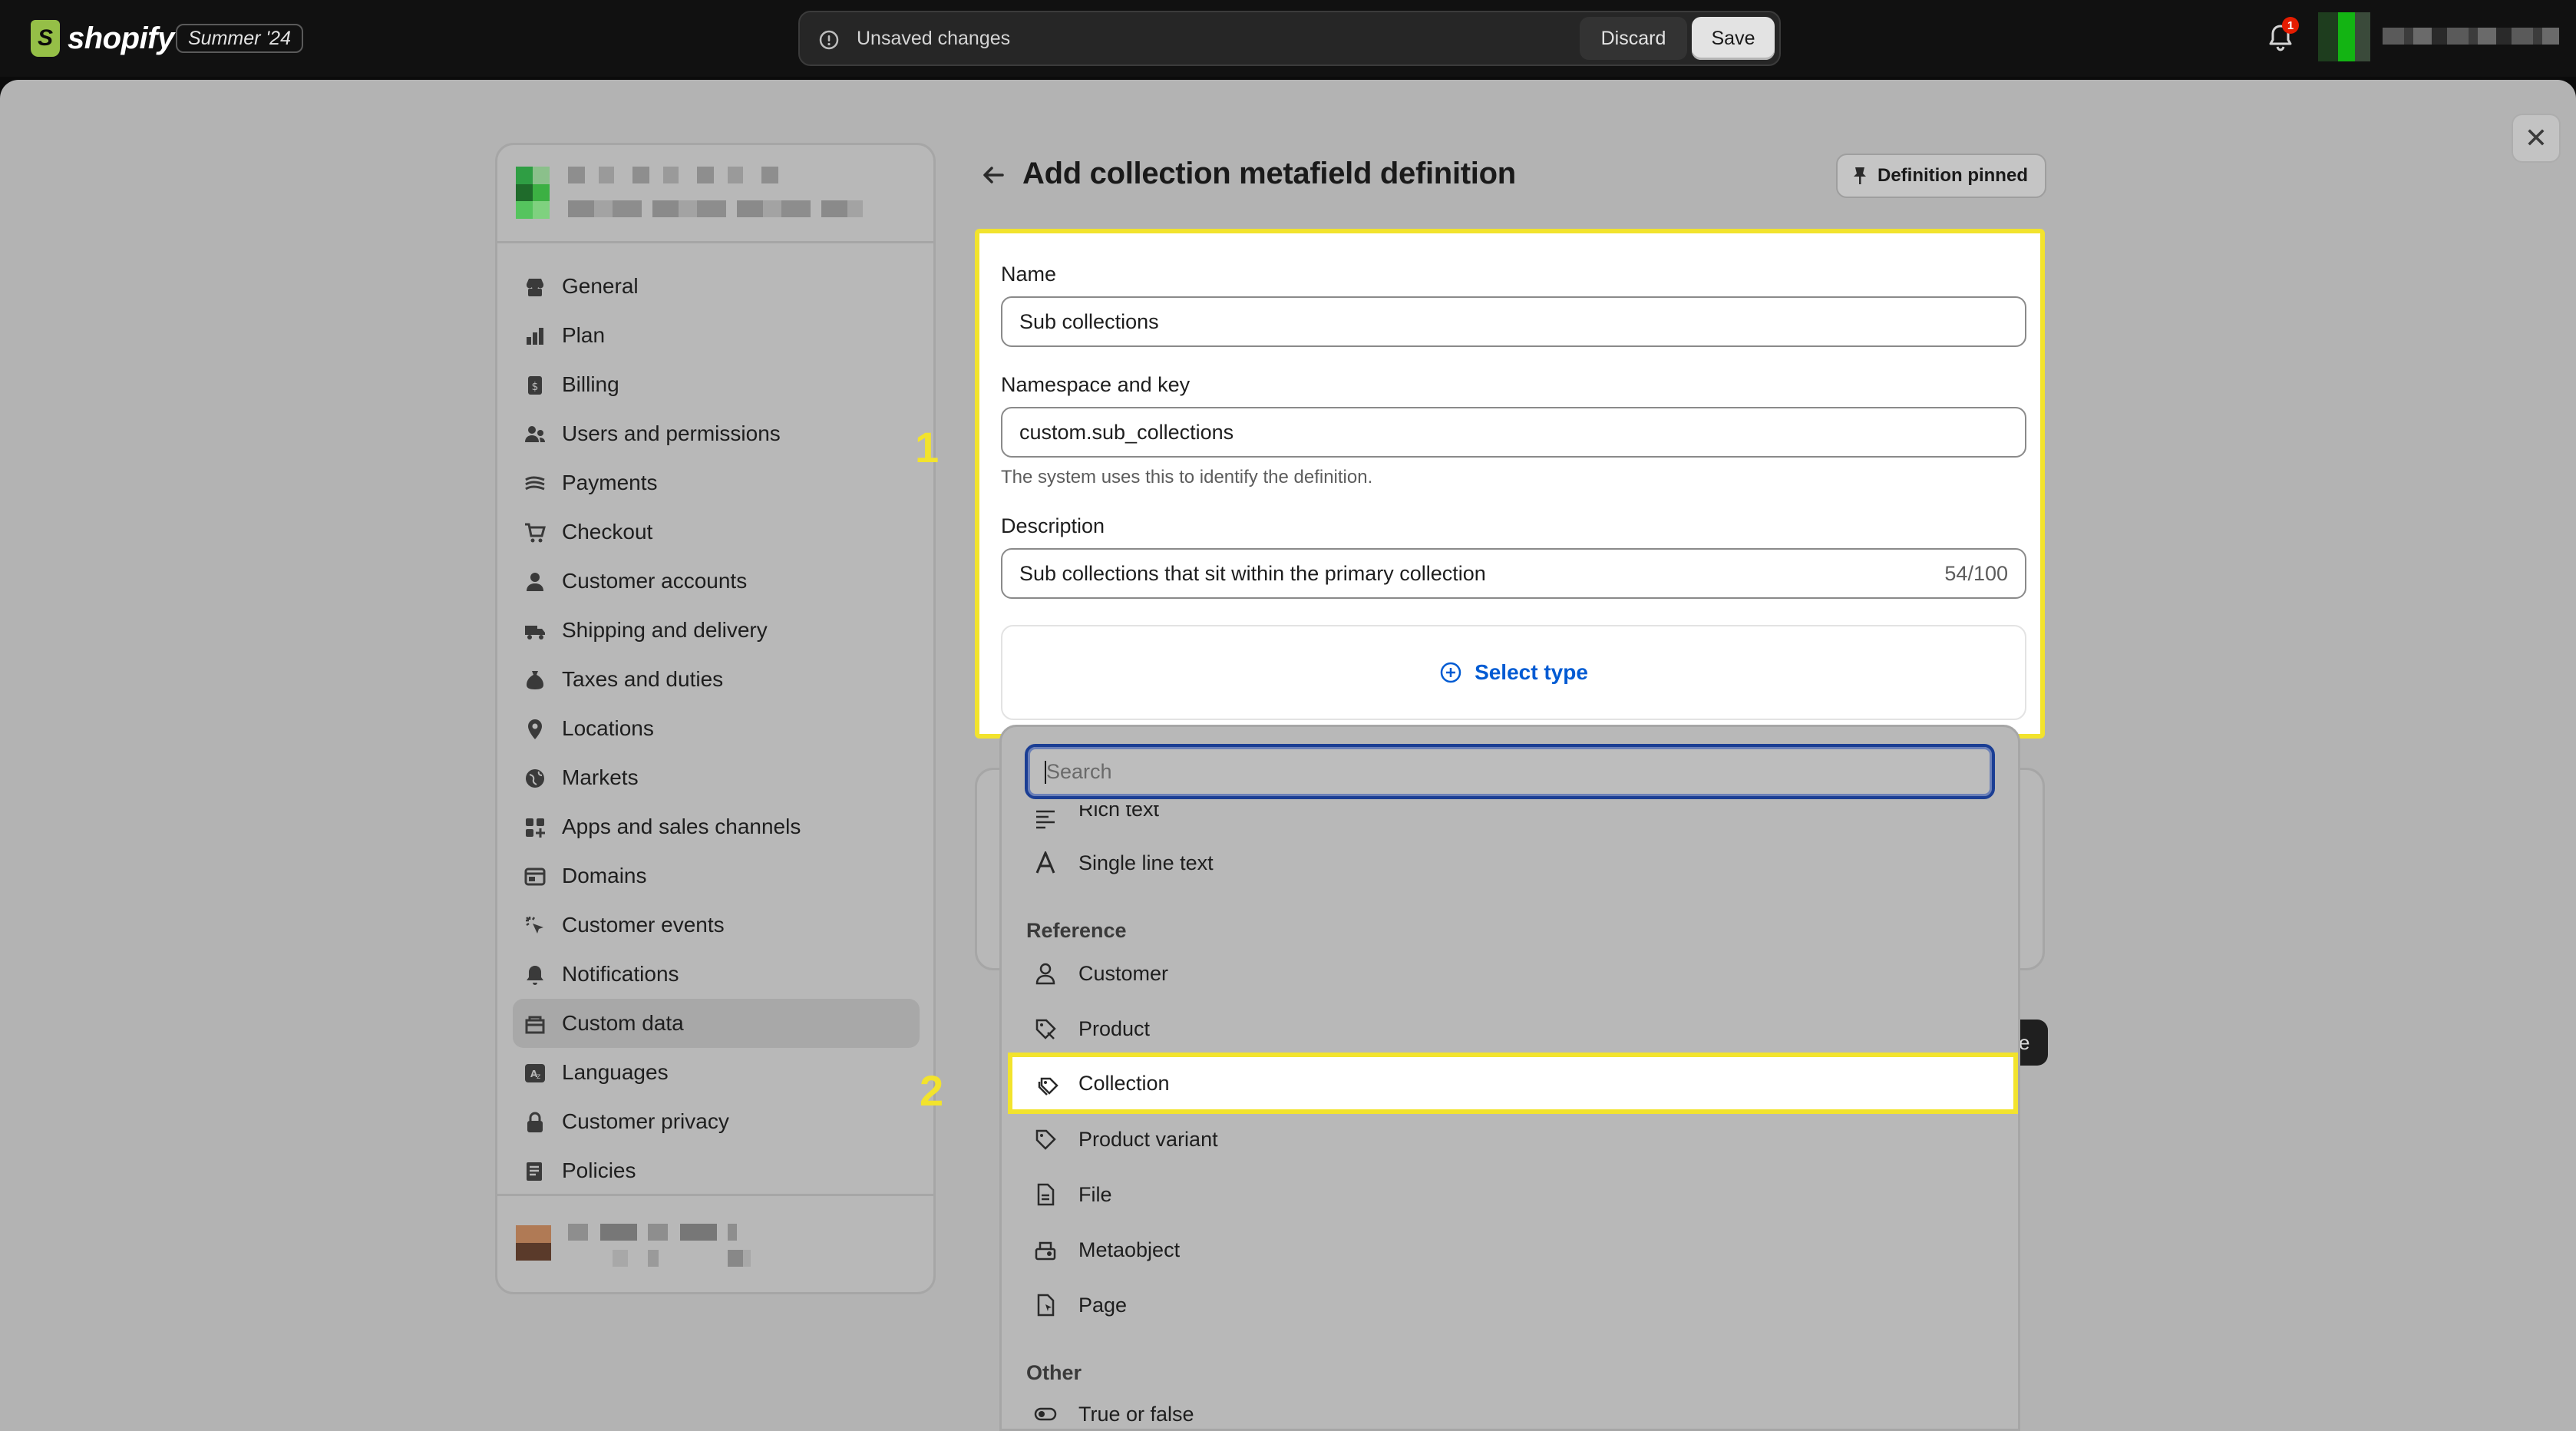 This screenshot has width=2576, height=1431. What do you see at coordinates (1146, 863) in the screenshot?
I see `type-option-label: Single line text` at bounding box center [1146, 863].